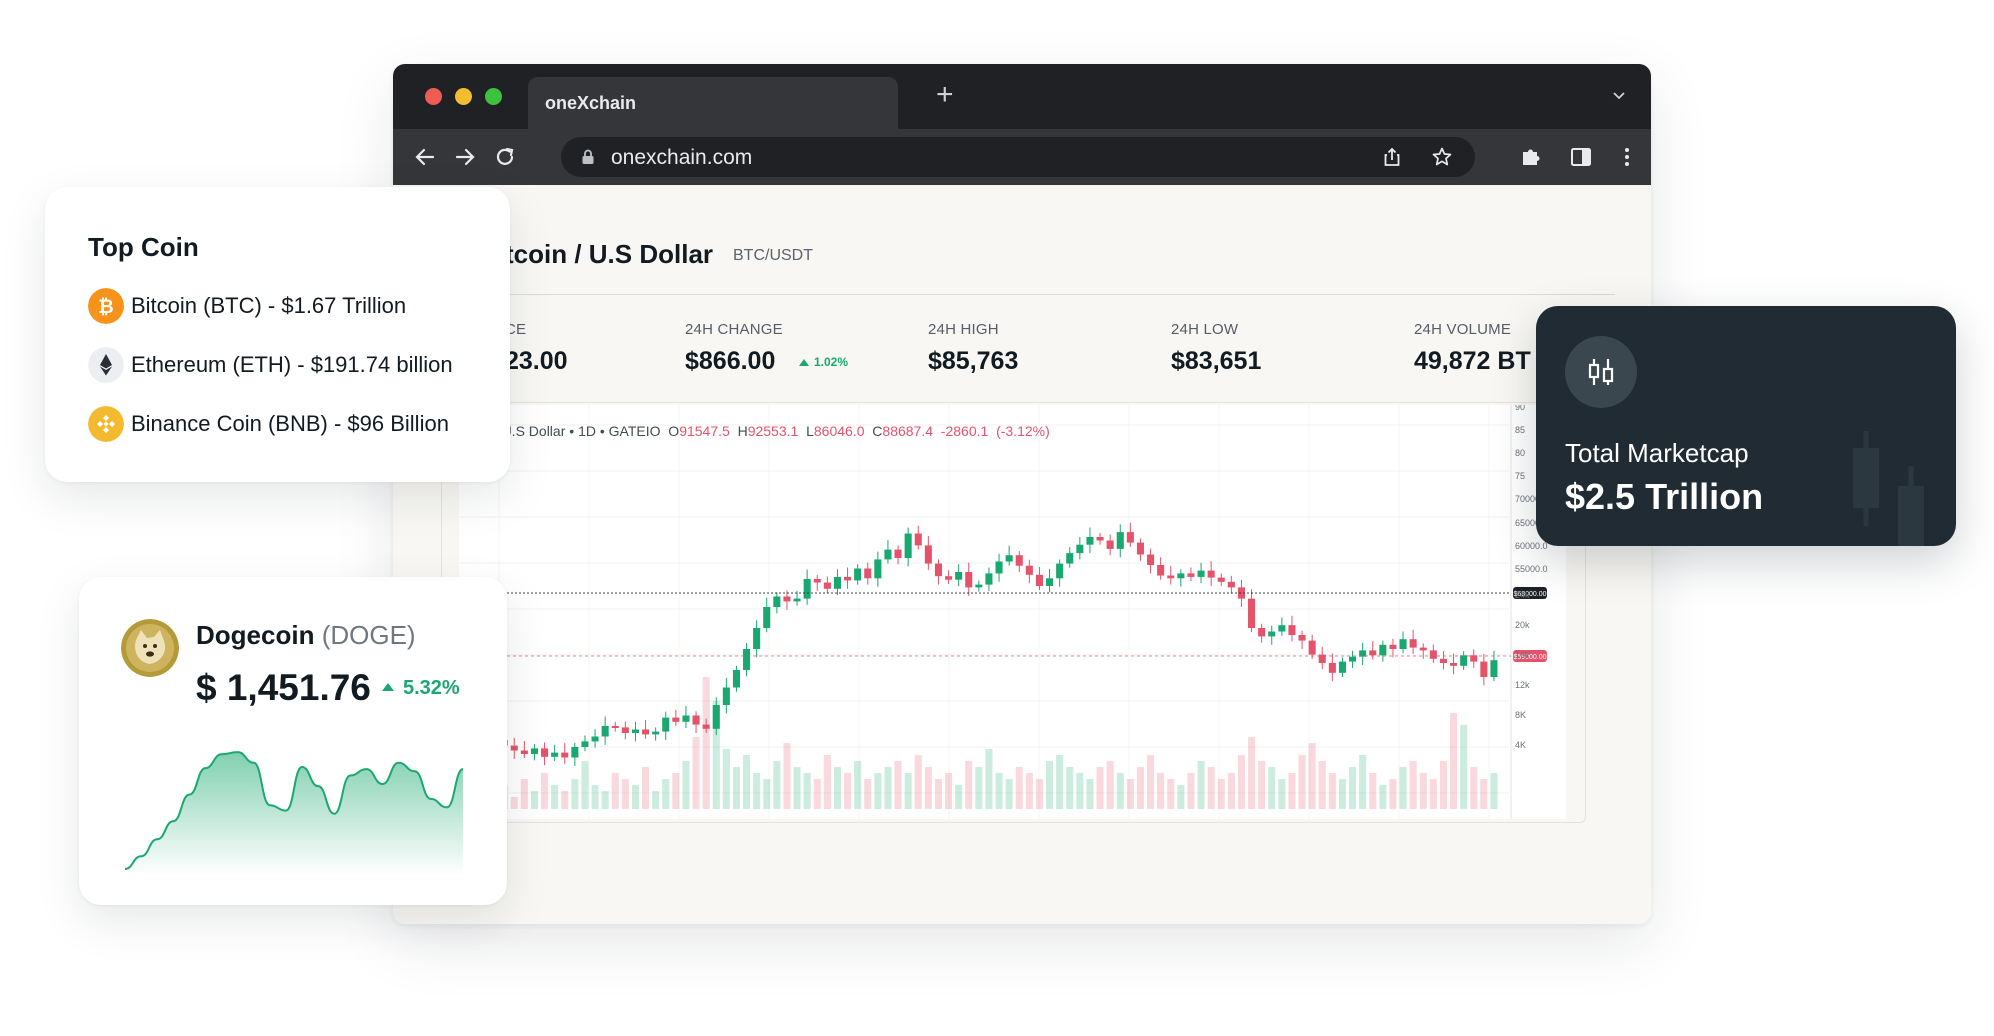 This screenshot has height=1036, width=1994. What do you see at coordinates (734, 329) in the screenshot?
I see `stat-label-change: 24H CHANGE` at bounding box center [734, 329].